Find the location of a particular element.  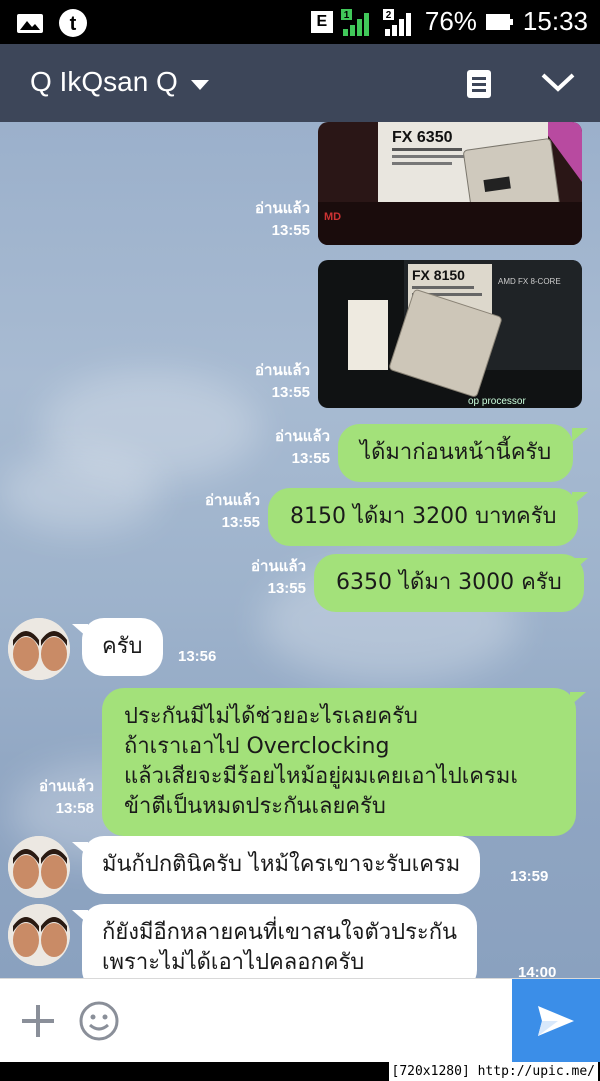

photo-message: FX 6350 MD is located at coordinates (450, 183).